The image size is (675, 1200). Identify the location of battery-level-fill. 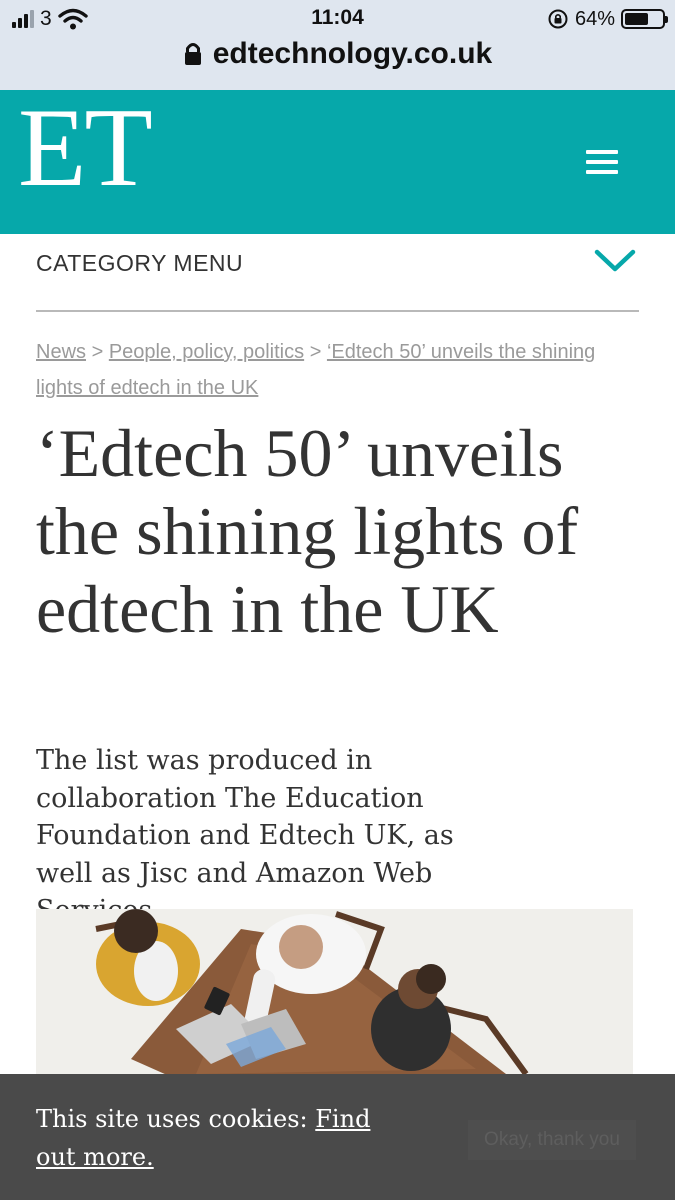
(637, 19).